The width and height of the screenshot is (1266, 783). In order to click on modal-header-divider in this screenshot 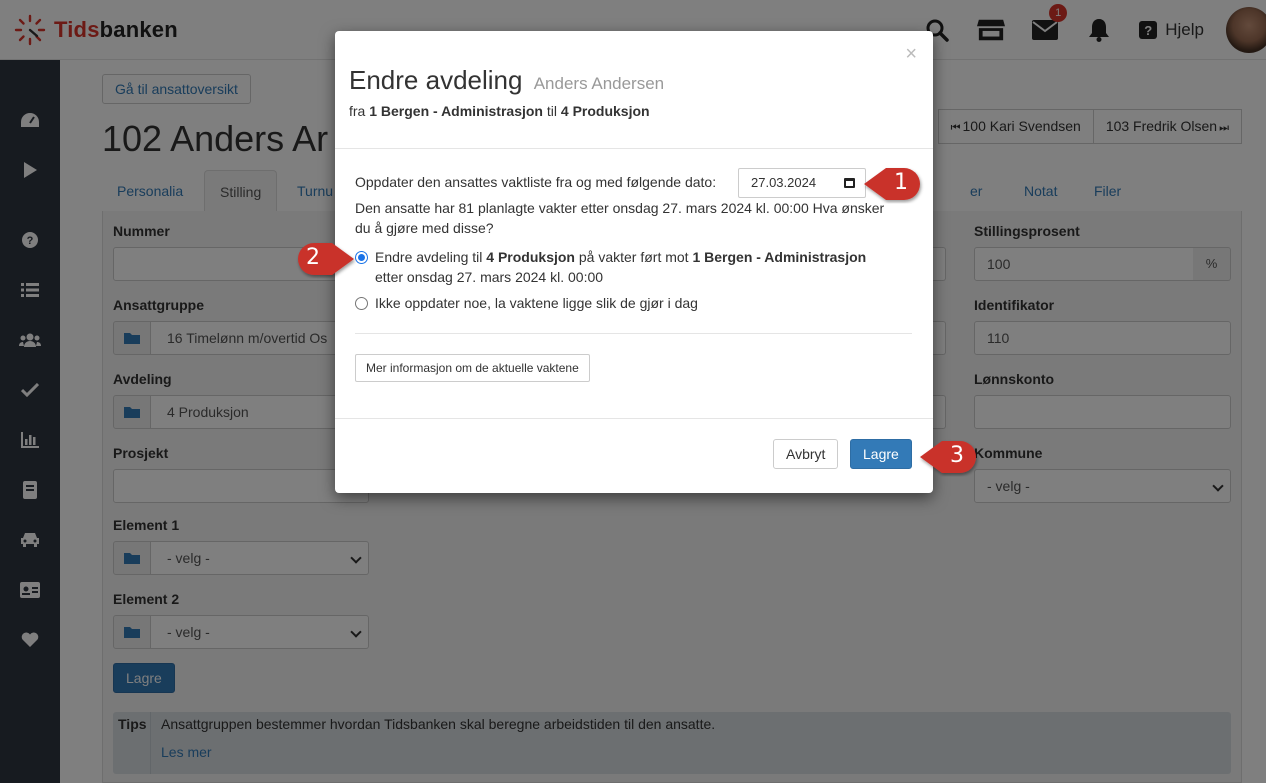, I will do `click(634, 148)`.